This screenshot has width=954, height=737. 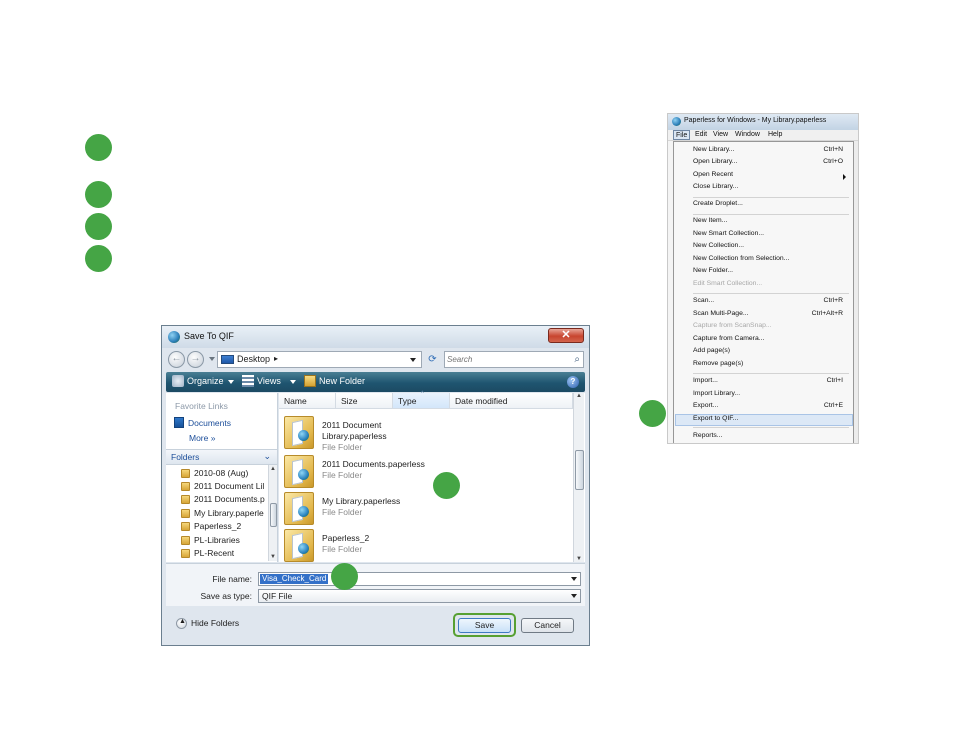 I want to click on menu-item-scan: Scan... Ctrl+R, so click(x=771, y=303).